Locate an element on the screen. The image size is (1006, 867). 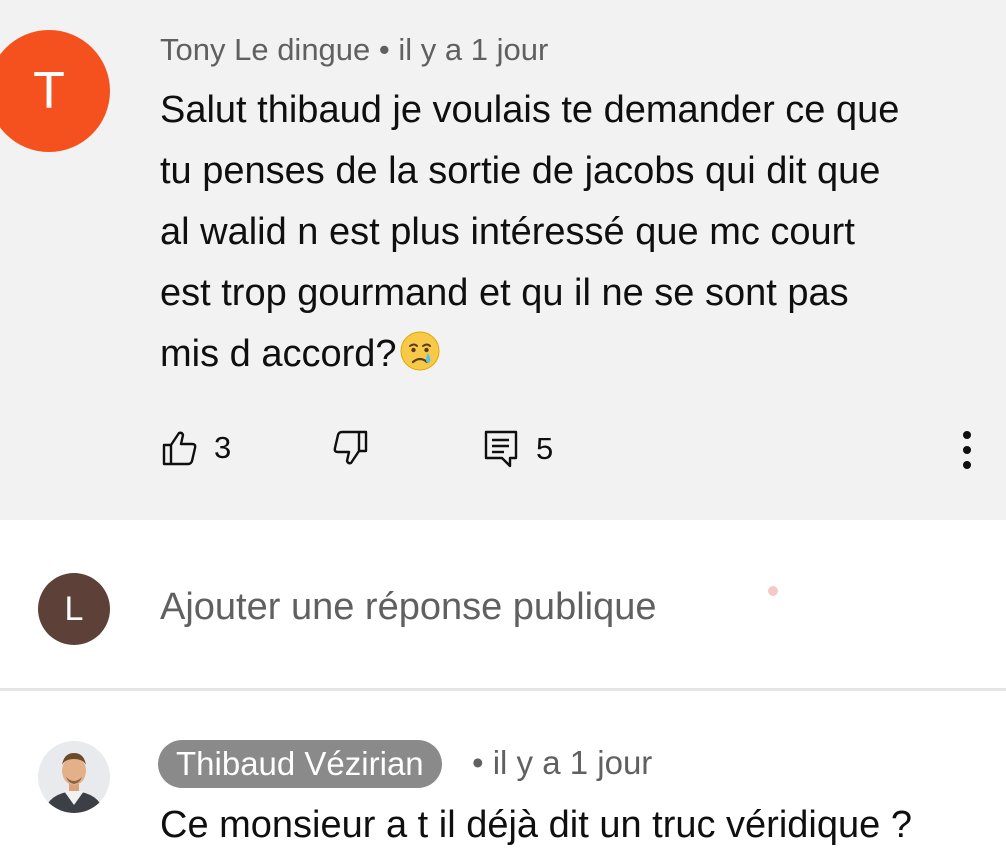
replies-button: 5 is located at coordinates (517, 449).